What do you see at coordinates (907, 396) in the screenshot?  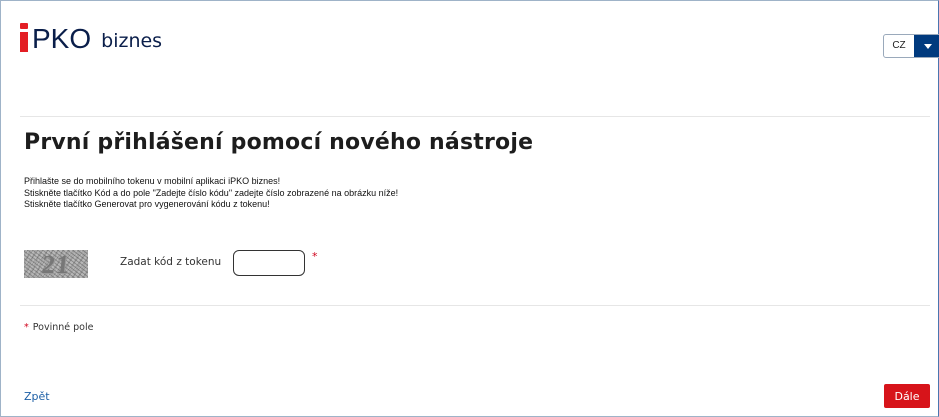 I see `next-button: Dále` at bounding box center [907, 396].